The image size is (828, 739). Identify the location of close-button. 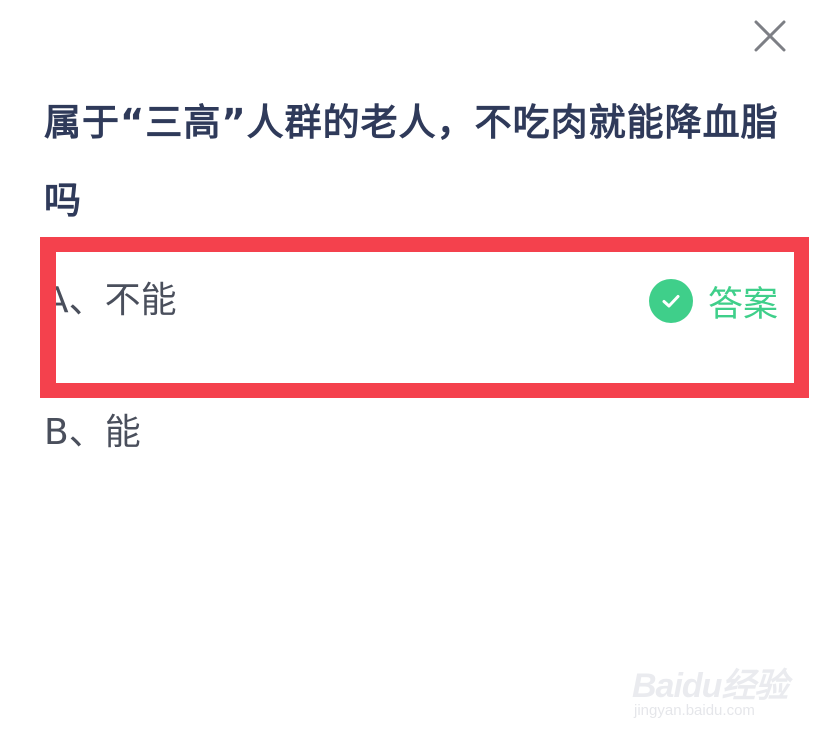
(770, 36).